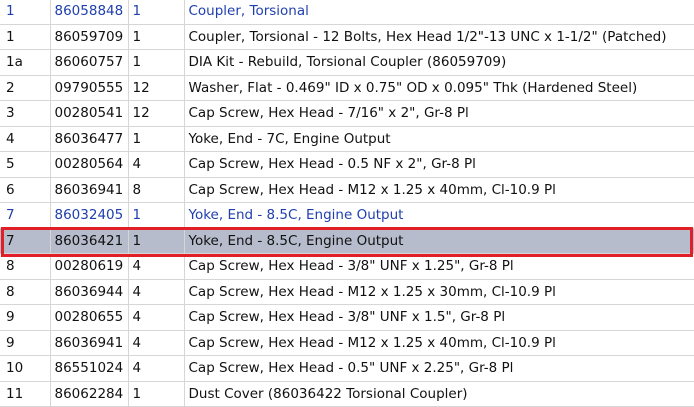  Describe the element at coordinates (89, 394) in the screenshot. I see `part-number-cell: 86062284` at that location.